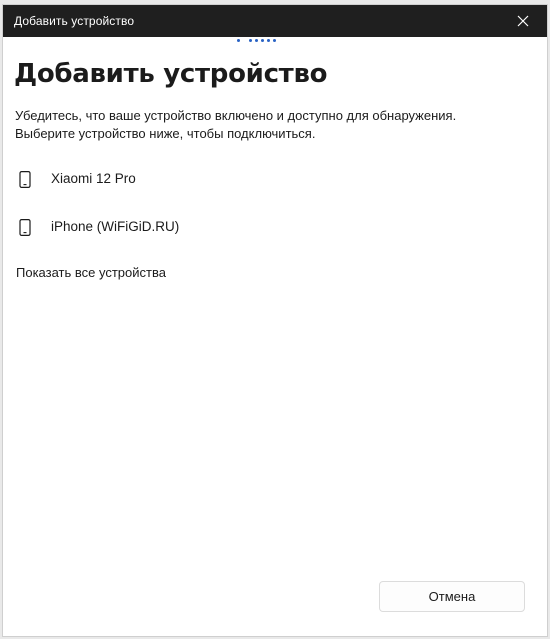 The width and height of the screenshot is (550, 639). I want to click on page-title: Добавить устройство, so click(171, 74).